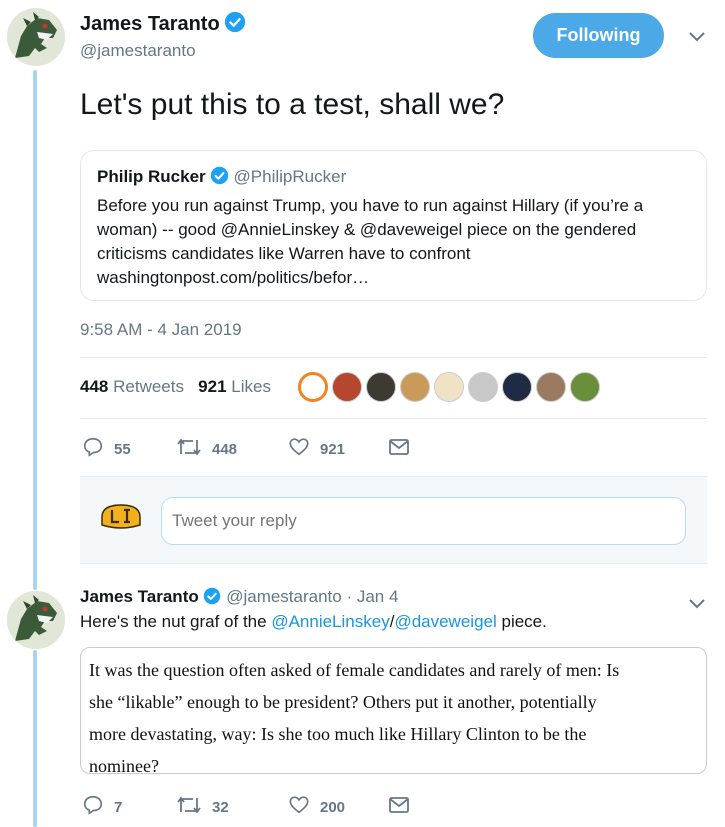 This screenshot has height=827, width=725. Describe the element at coordinates (333, 449) in the screenshot. I see `like-count: 921` at that location.